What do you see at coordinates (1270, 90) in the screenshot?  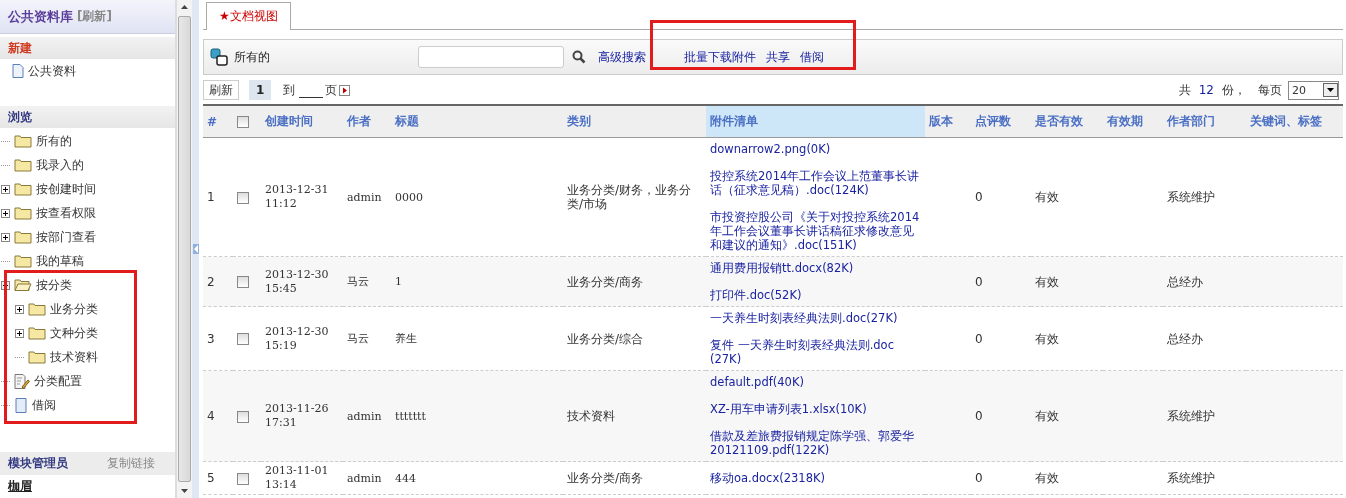 I see `per-page-label: 每页` at bounding box center [1270, 90].